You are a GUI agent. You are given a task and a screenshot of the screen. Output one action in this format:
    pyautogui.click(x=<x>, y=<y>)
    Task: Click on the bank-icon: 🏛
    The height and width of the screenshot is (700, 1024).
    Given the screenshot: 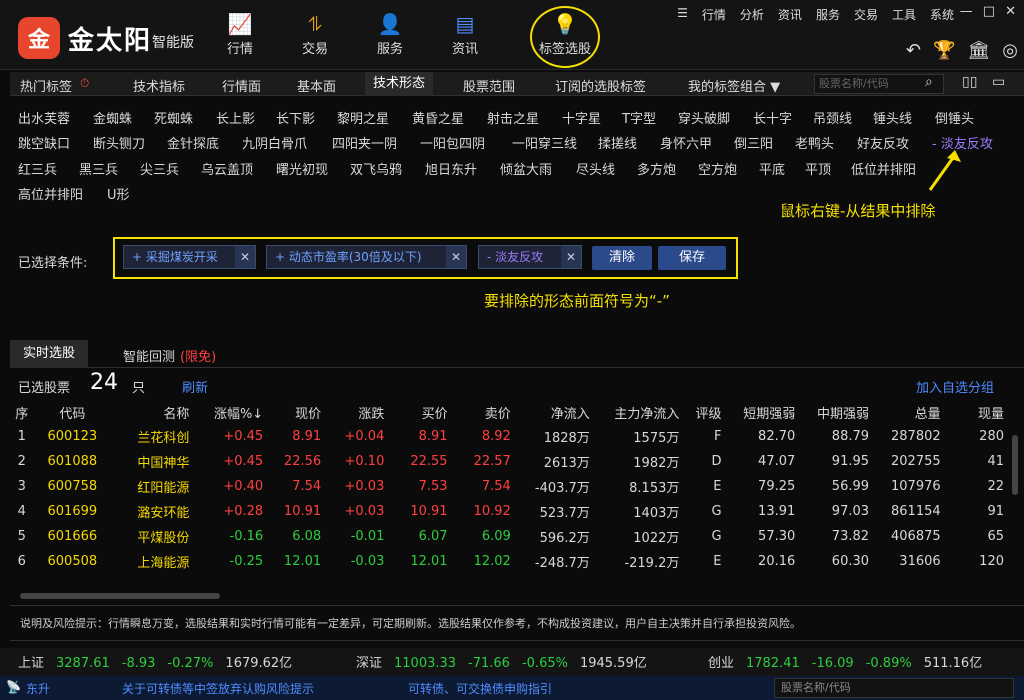 What is the action you would take?
    pyautogui.click(x=978, y=50)
    